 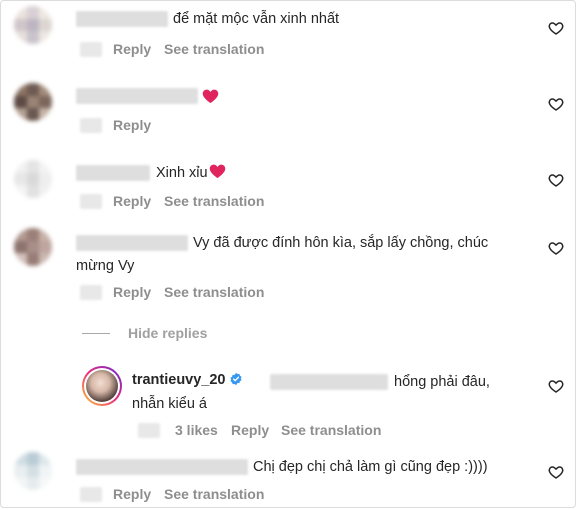 I want to click on verified-badge-icon, so click(x=235, y=379).